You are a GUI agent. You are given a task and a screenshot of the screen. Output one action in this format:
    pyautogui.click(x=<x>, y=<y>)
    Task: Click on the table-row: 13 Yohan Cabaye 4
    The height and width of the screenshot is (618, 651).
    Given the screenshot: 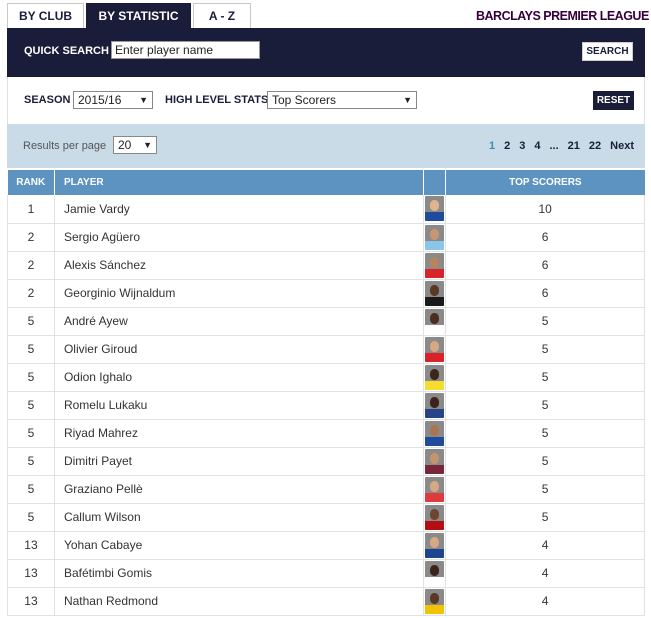 What is the action you would take?
    pyautogui.click(x=326, y=545)
    